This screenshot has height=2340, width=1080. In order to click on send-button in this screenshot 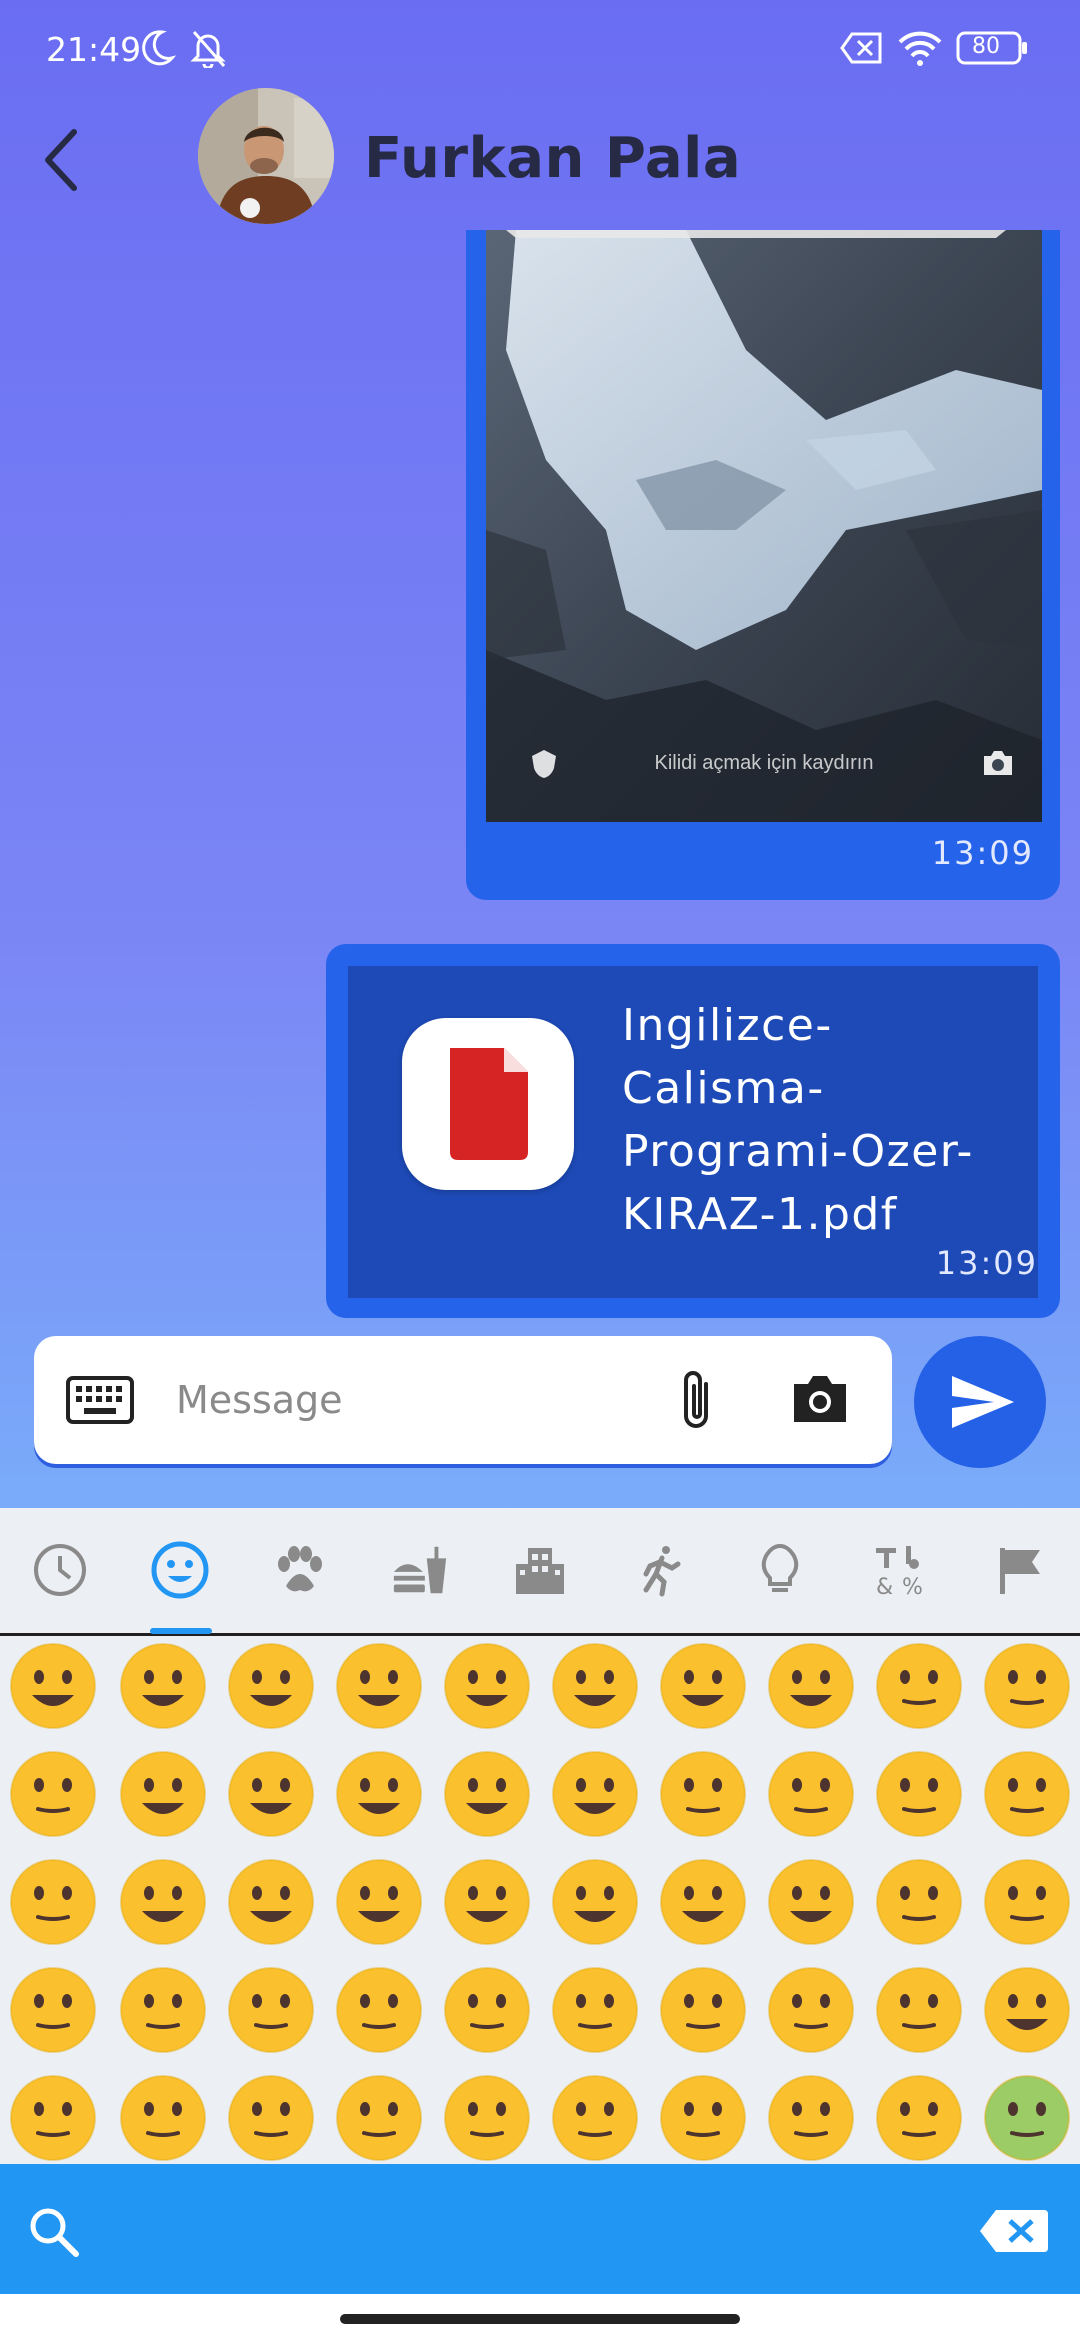, I will do `click(980, 1402)`.